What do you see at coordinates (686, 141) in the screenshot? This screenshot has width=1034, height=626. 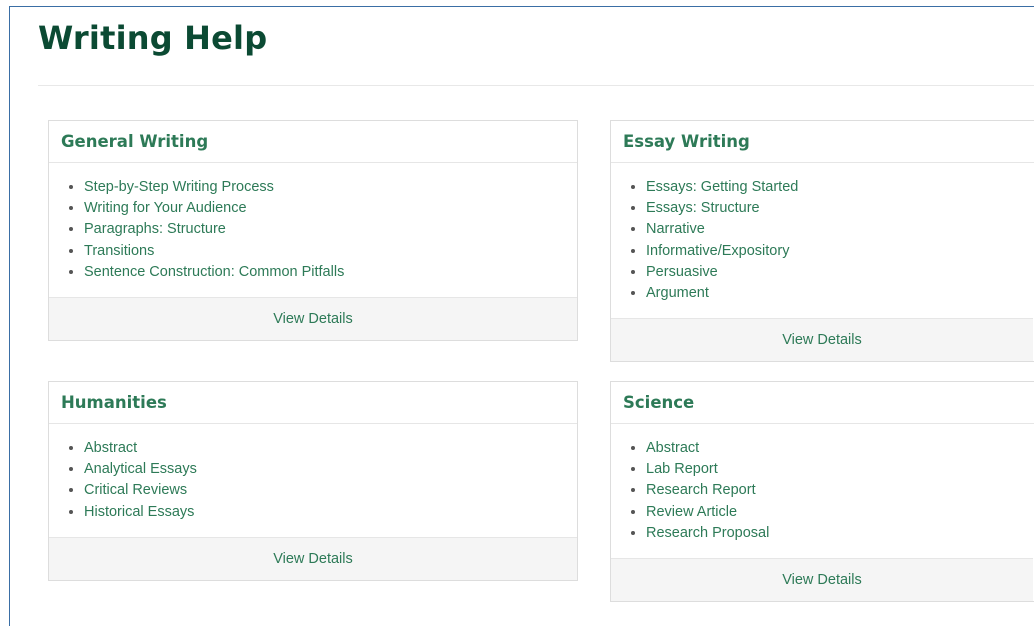 I see `card-title: Essay Writing` at bounding box center [686, 141].